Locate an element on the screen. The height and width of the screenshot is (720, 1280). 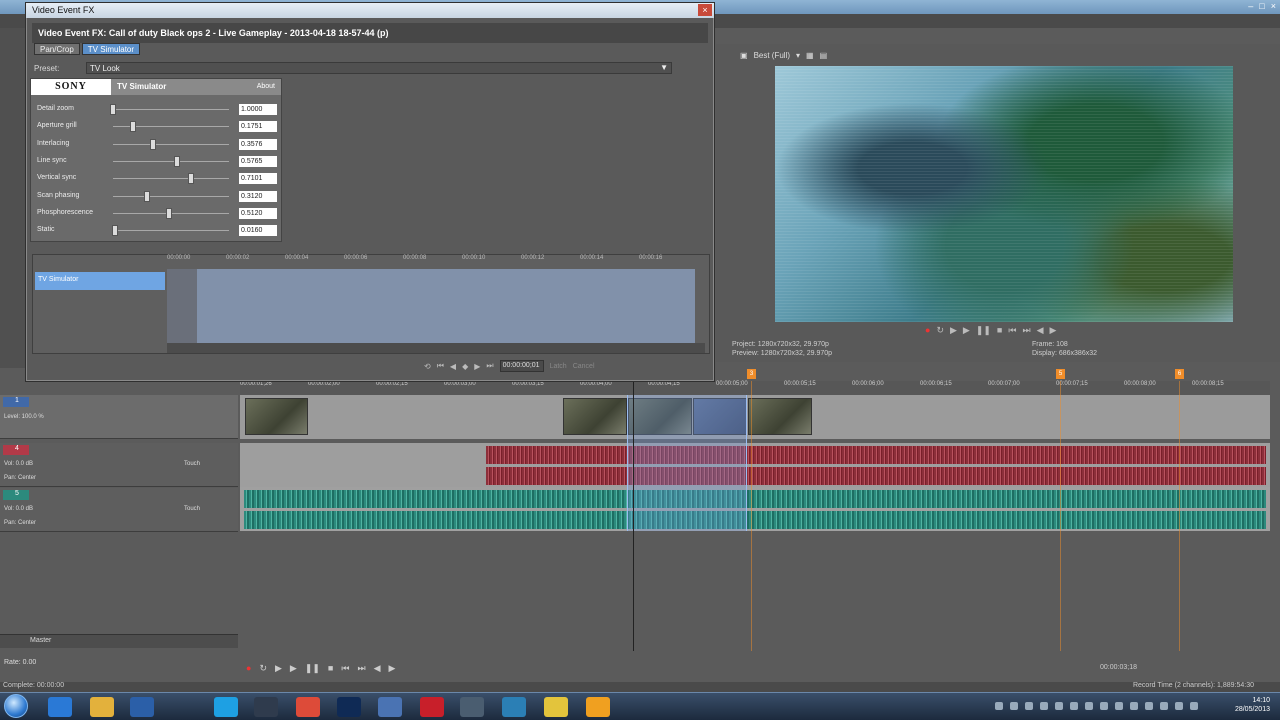
playhead-cursor is located at coordinates (633, 516).